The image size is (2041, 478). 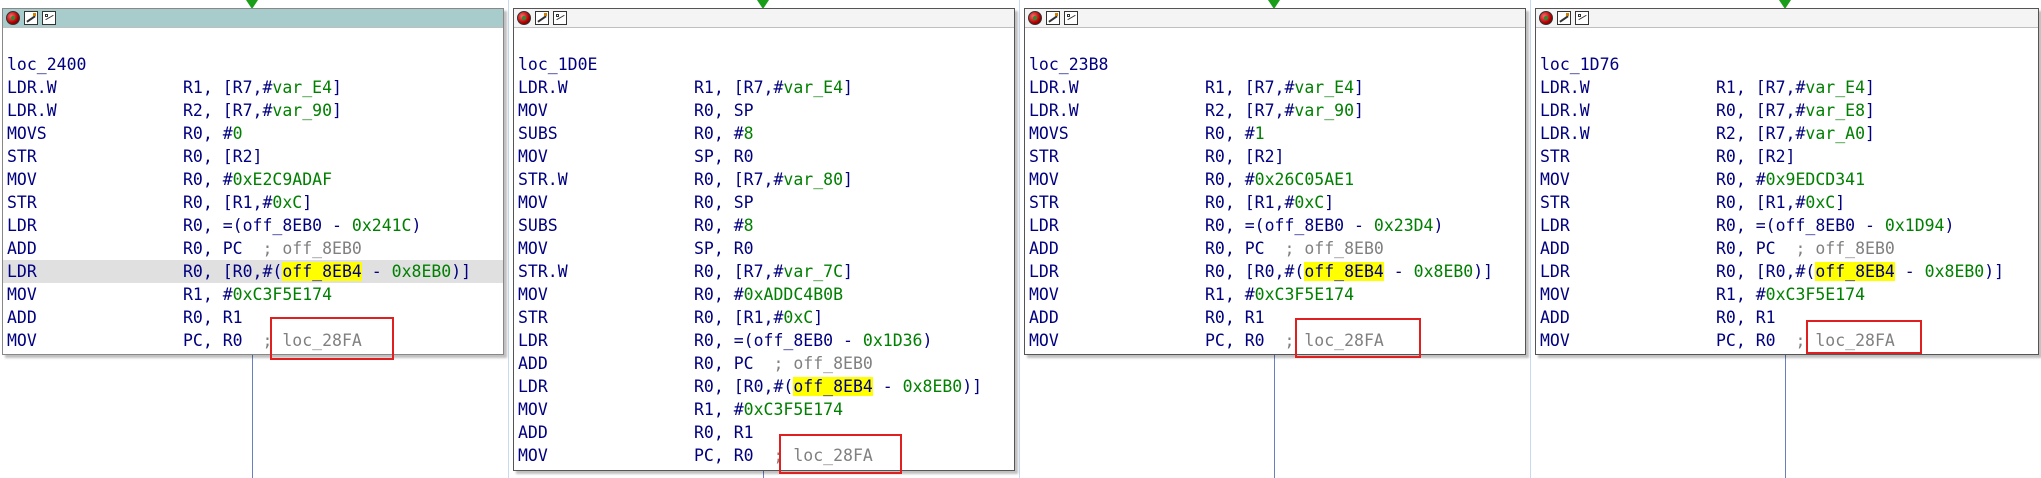 What do you see at coordinates (813, 179) in the screenshot?
I see `stack-variable: var_80` at bounding box center [813, 179].